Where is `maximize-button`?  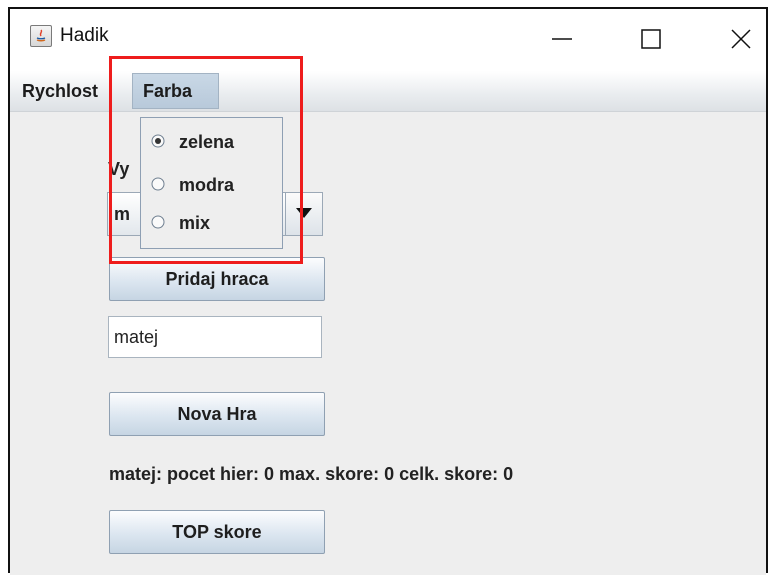 maximize-button is located at coordinates (650, 39).